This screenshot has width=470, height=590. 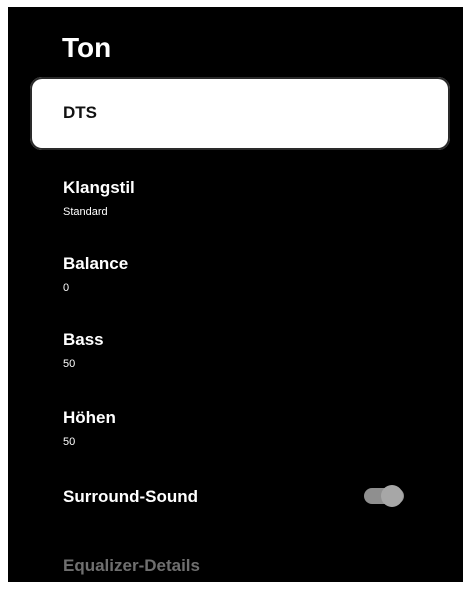 I want to click on sound-style-value: Standard, so click(x=85, y=212).